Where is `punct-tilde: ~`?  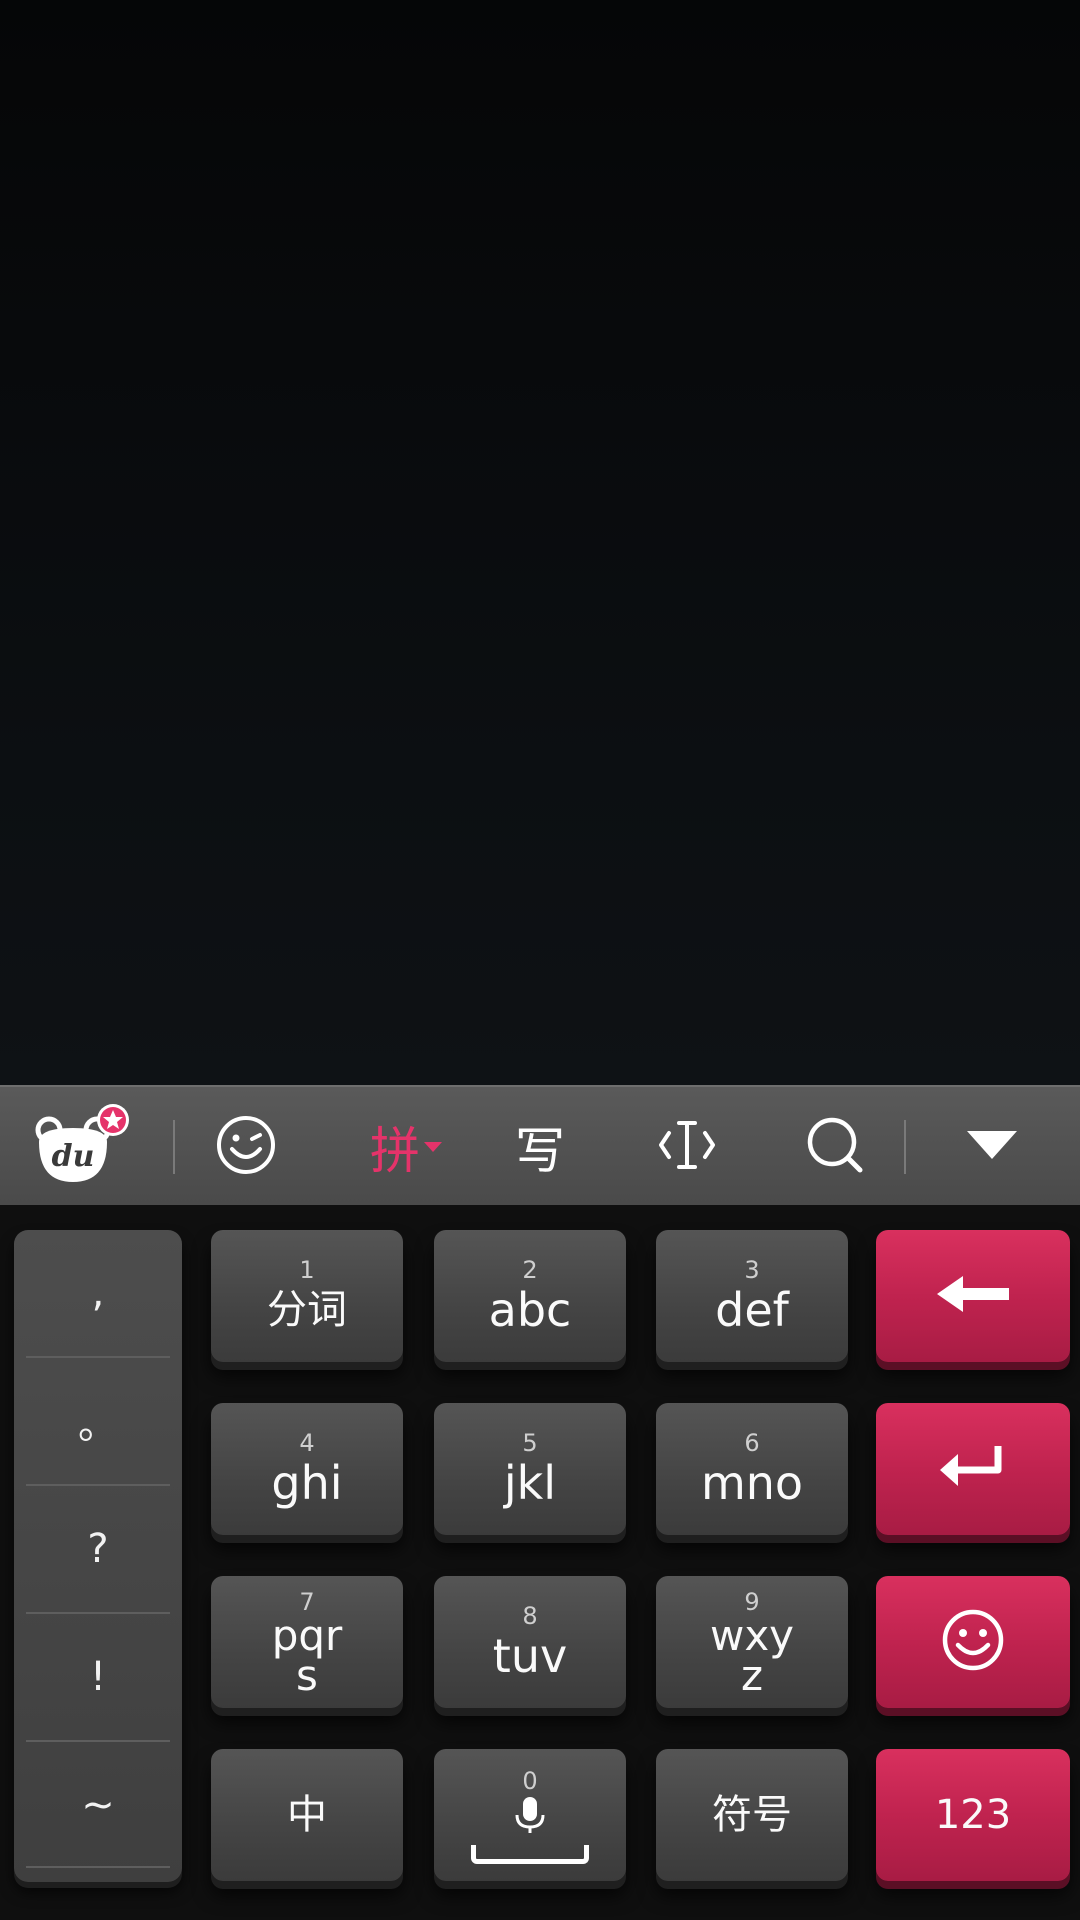
punct-tilde: ~ is located at coordinates (98, 1805).